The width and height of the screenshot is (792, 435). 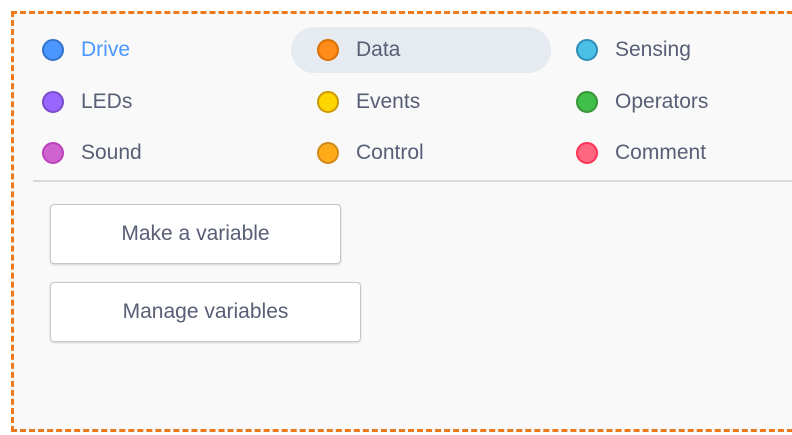 What do you see at coordinates (106, 49) in the screenshot?
I see `category-label: Drive` at bounding box center [106, 49].